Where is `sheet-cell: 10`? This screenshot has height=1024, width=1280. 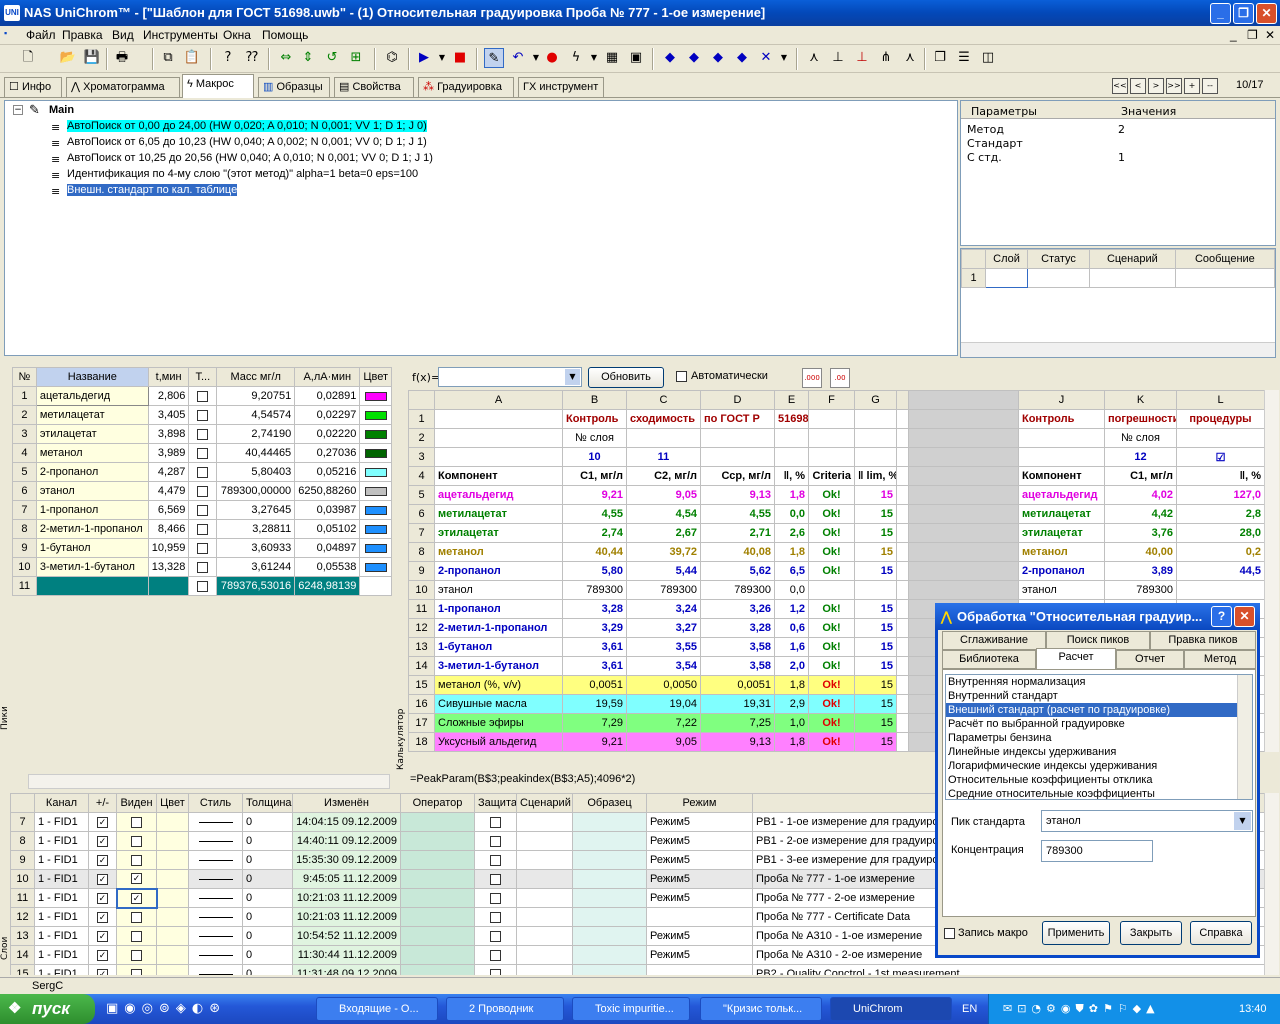
sheet-cell: 10 is located at coordinates (594, 457).